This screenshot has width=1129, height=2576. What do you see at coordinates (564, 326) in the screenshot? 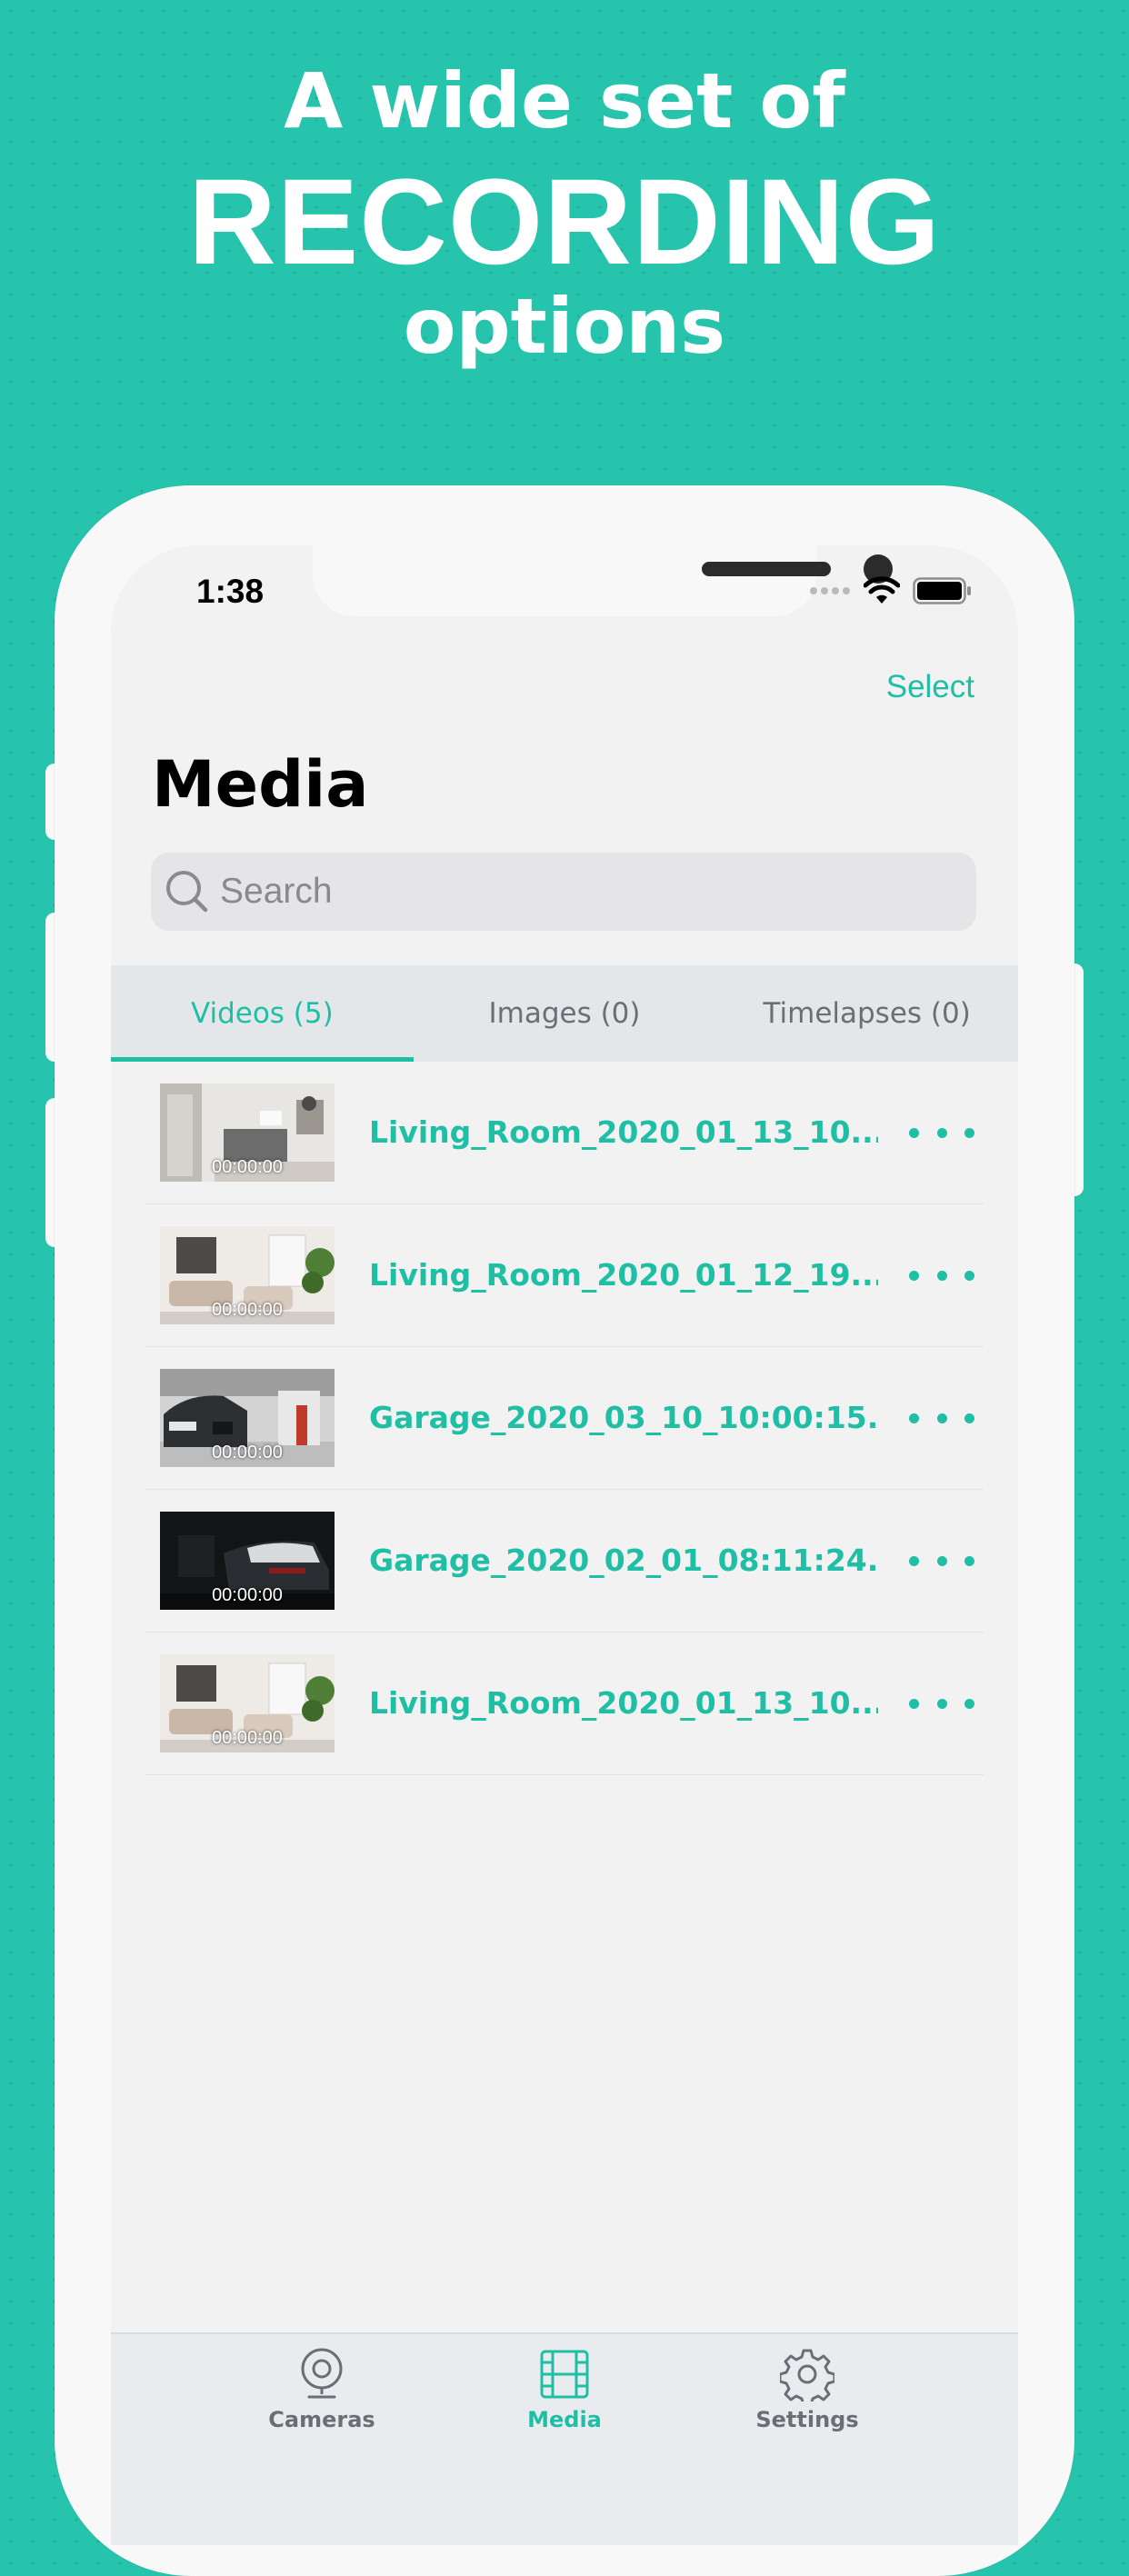
I see `promo-line-3: options` at bounding box center [564, 326].